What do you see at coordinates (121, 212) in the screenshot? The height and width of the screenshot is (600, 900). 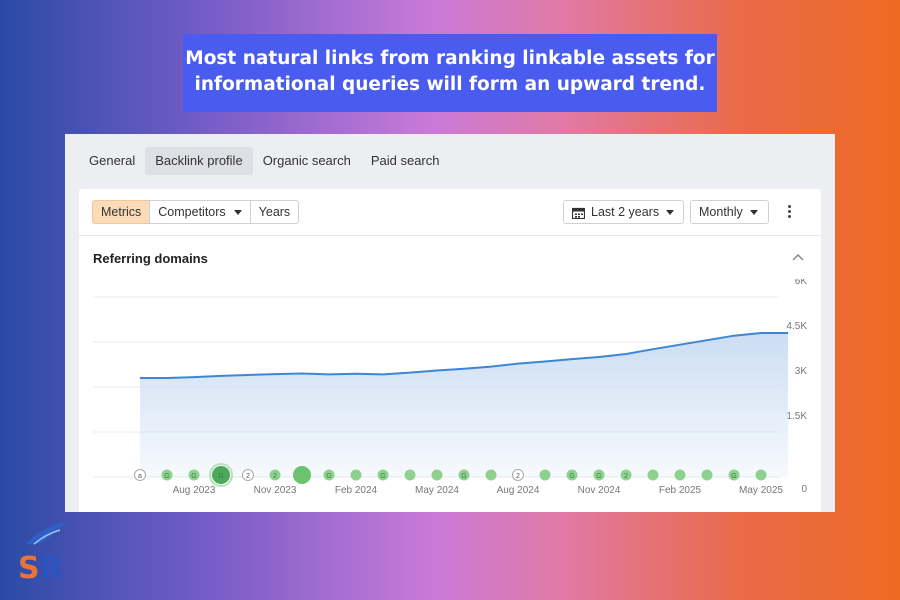 I see `segment-metrics: Metrics` at bounding box center [121, 212].